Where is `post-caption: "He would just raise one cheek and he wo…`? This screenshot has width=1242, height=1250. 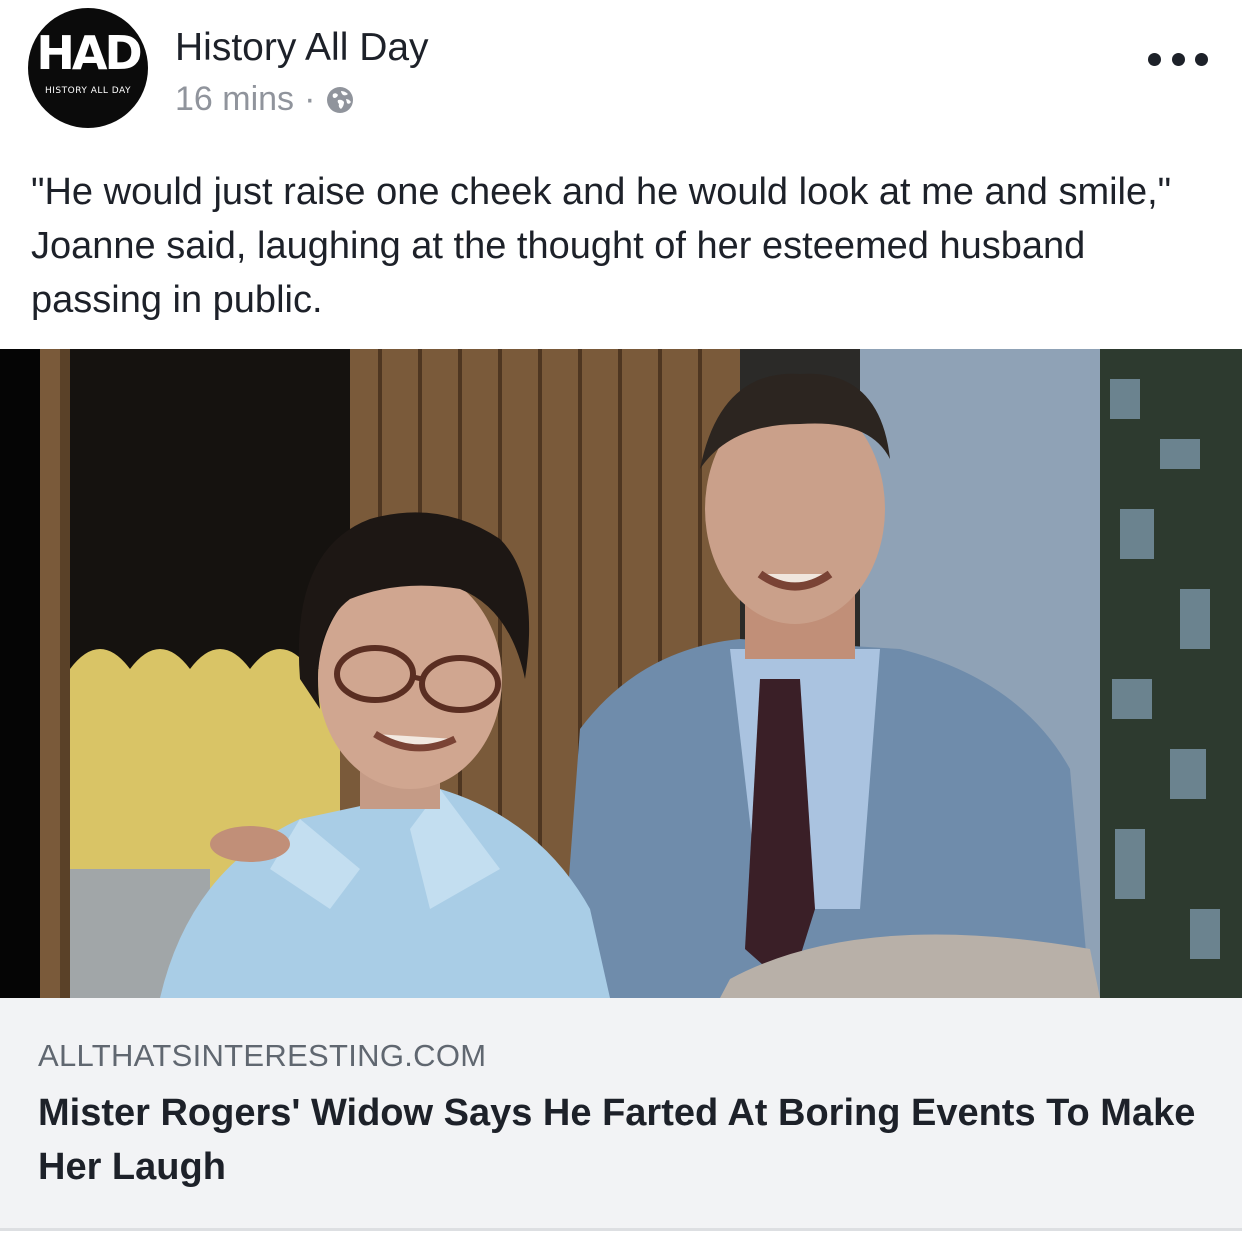 post-caption: "He would just raise one cheek and he wo… is located at coordinates (601, 246).